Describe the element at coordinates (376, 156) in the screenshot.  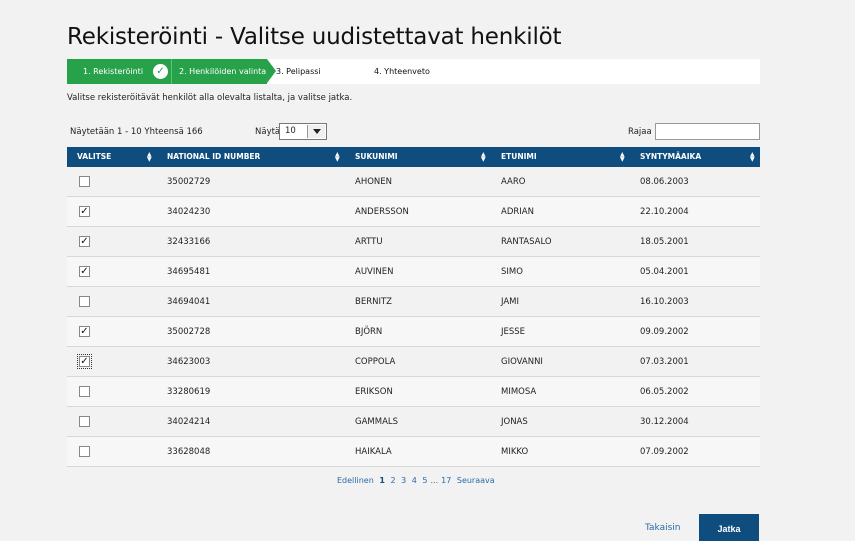
I see `column-header-label: SUKUNIMI` at that location.